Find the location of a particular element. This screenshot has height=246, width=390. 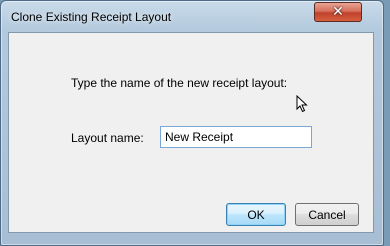

close-button: ✕ is located at coordinates (338, 12).